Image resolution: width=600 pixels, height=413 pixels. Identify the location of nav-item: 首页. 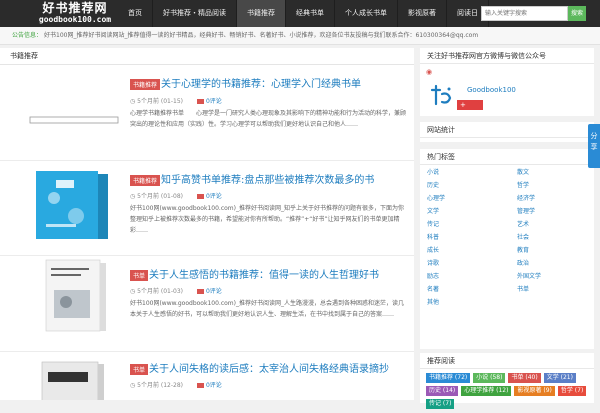
(135, 13).